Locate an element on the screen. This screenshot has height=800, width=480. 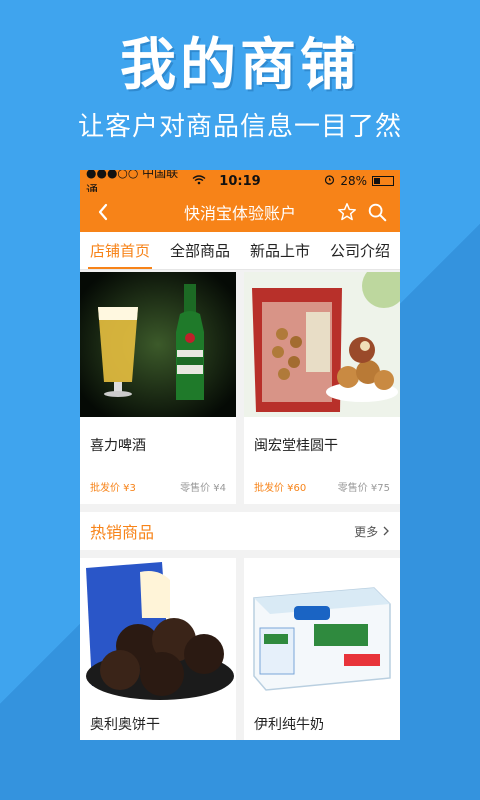
product-name: 喜力啤酒 is located at coordinates (118, 446).